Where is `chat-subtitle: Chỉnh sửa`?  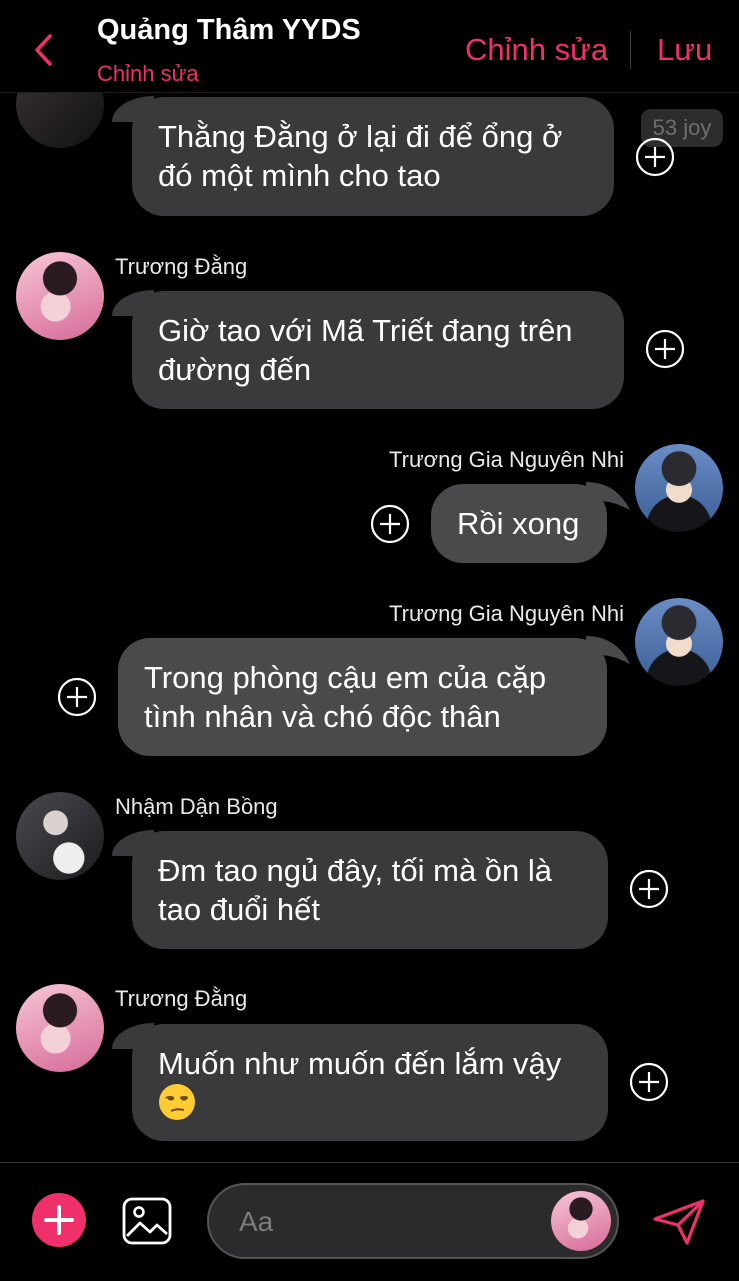 chat-subtitle: Chỉnh sửa is located at coordinates (148, 74).